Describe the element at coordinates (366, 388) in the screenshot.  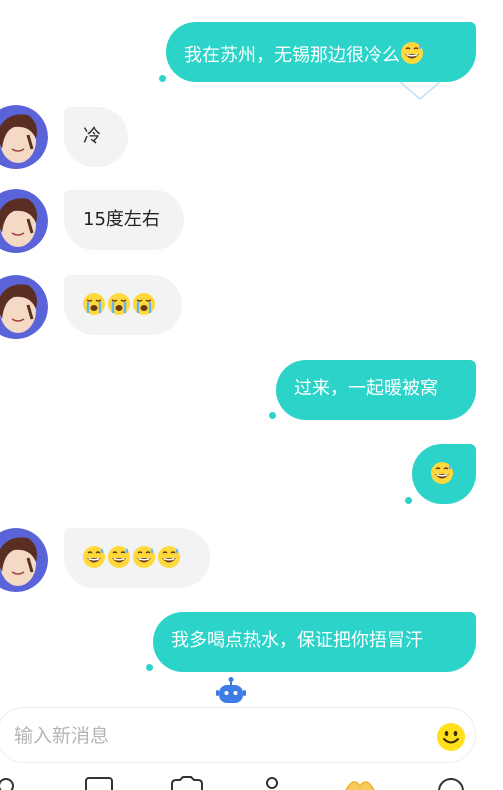
I see `message-text: 过来，一起暖被窝` at that location.